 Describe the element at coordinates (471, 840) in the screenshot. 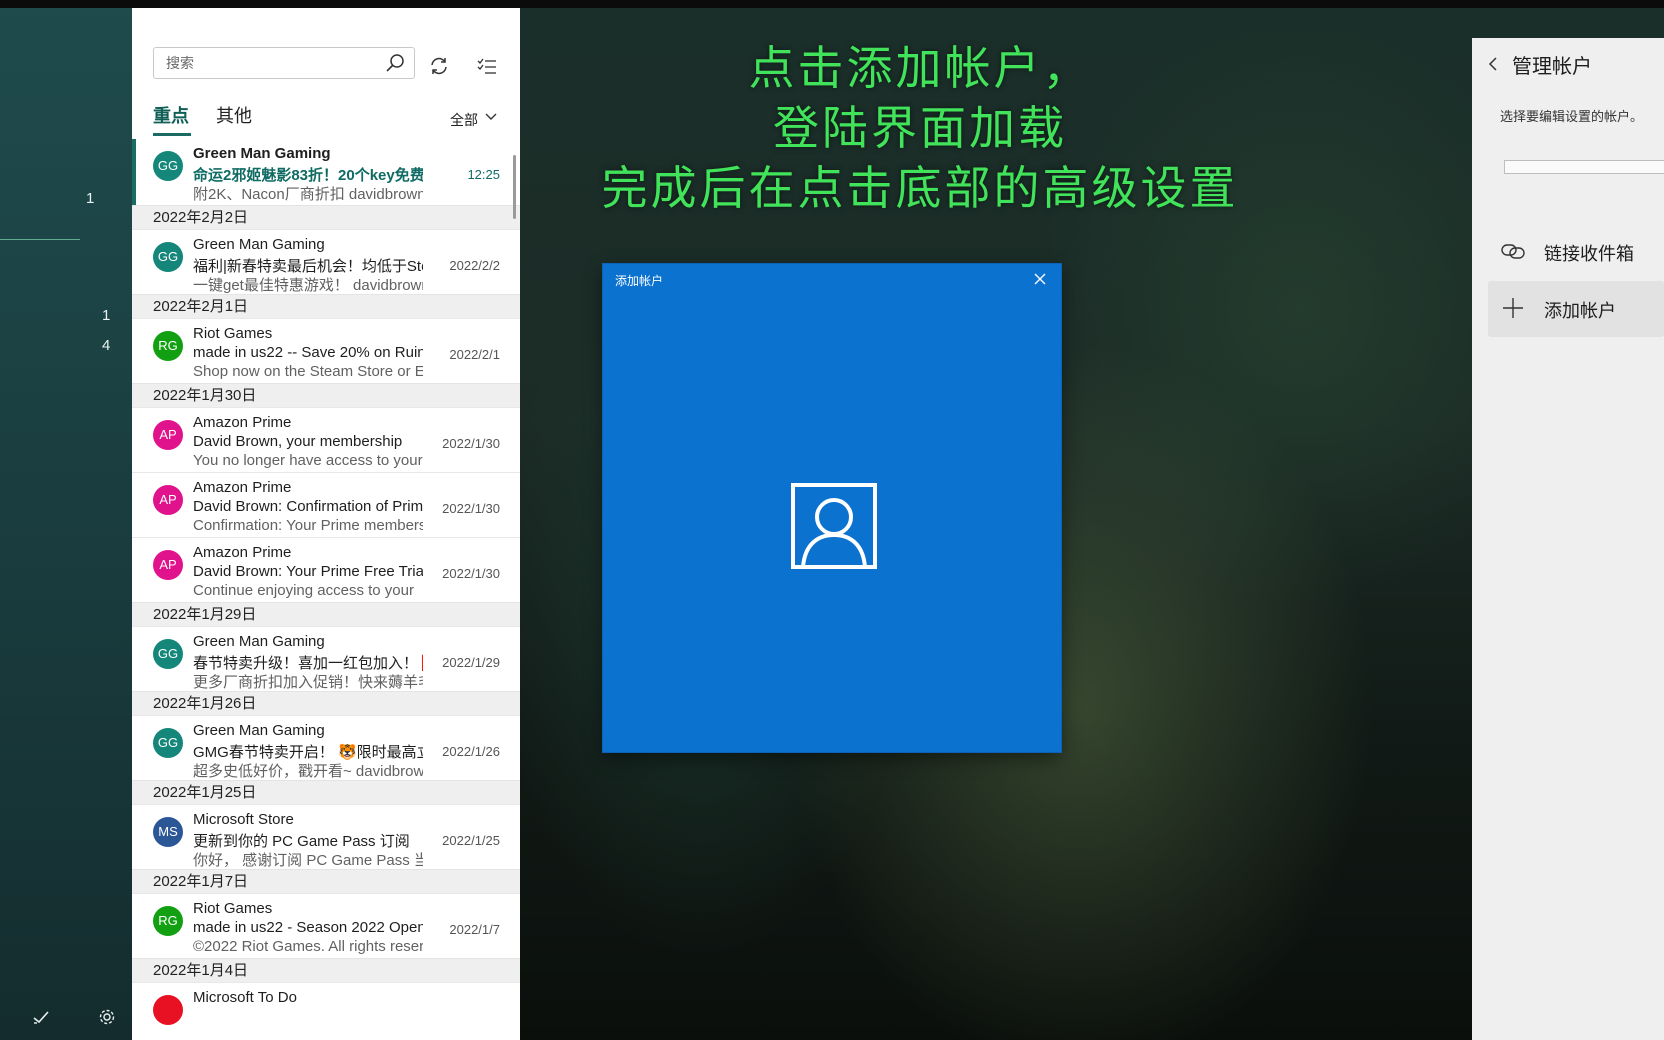

I see `mail-date: 2022/1/25` at that location.